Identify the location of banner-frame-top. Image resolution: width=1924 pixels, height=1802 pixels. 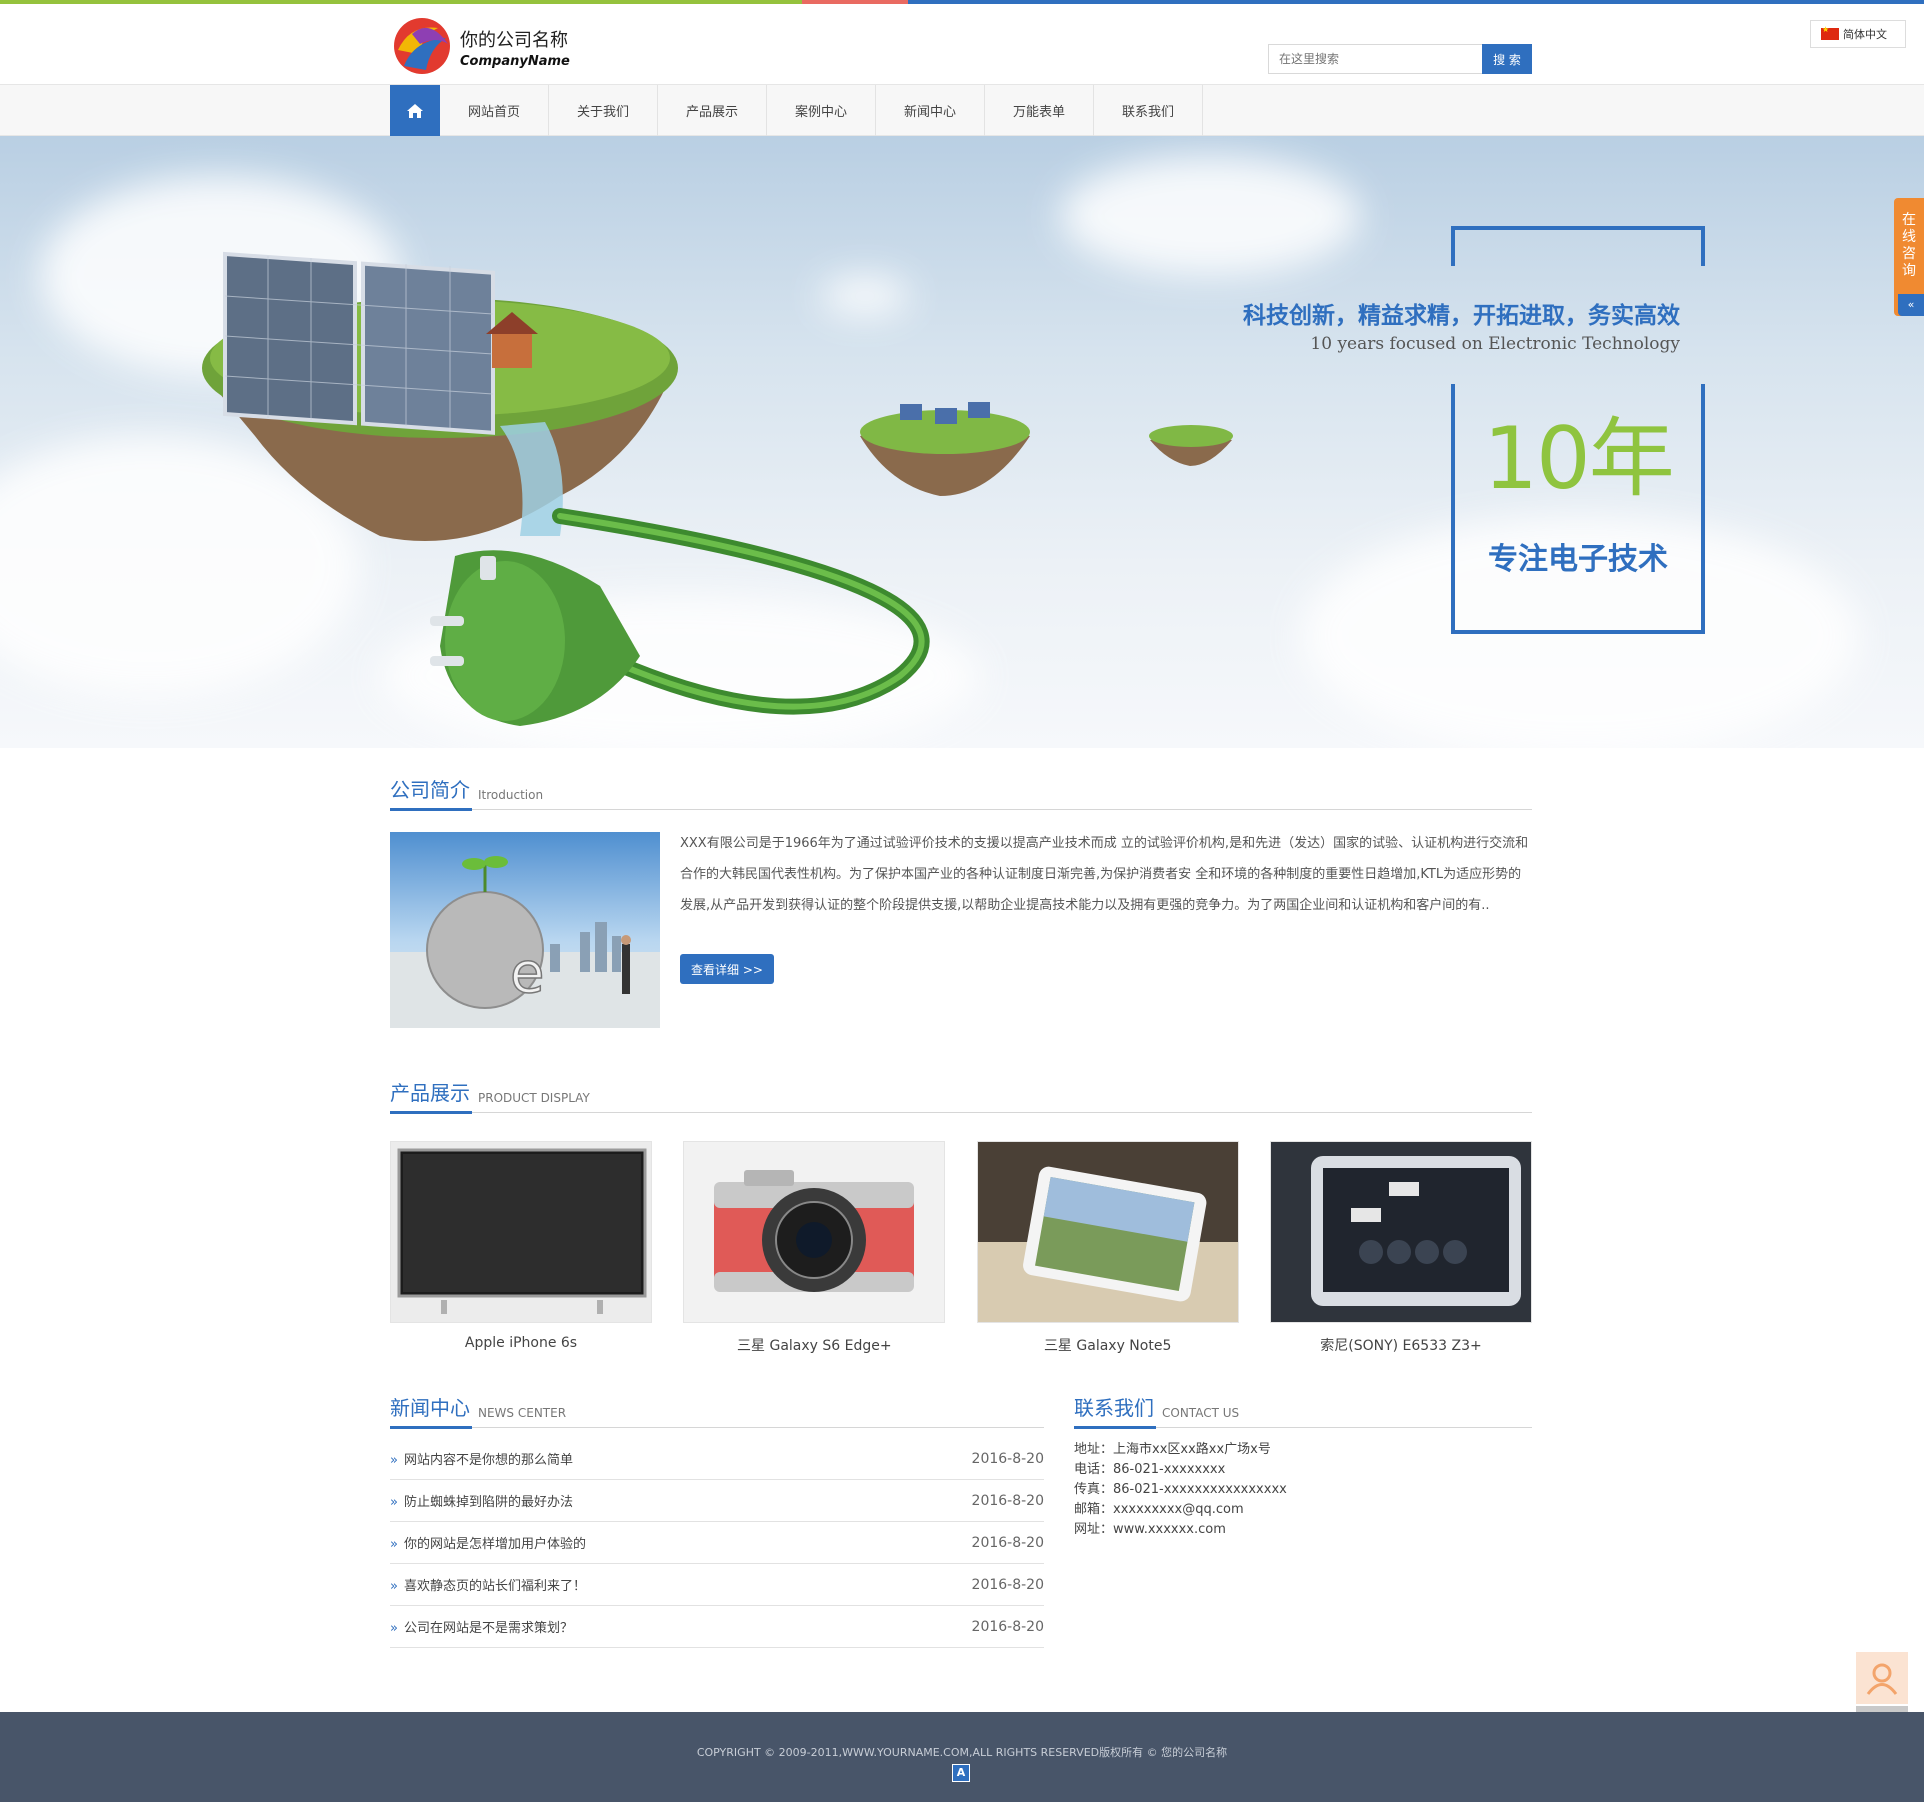
(1578, 246).